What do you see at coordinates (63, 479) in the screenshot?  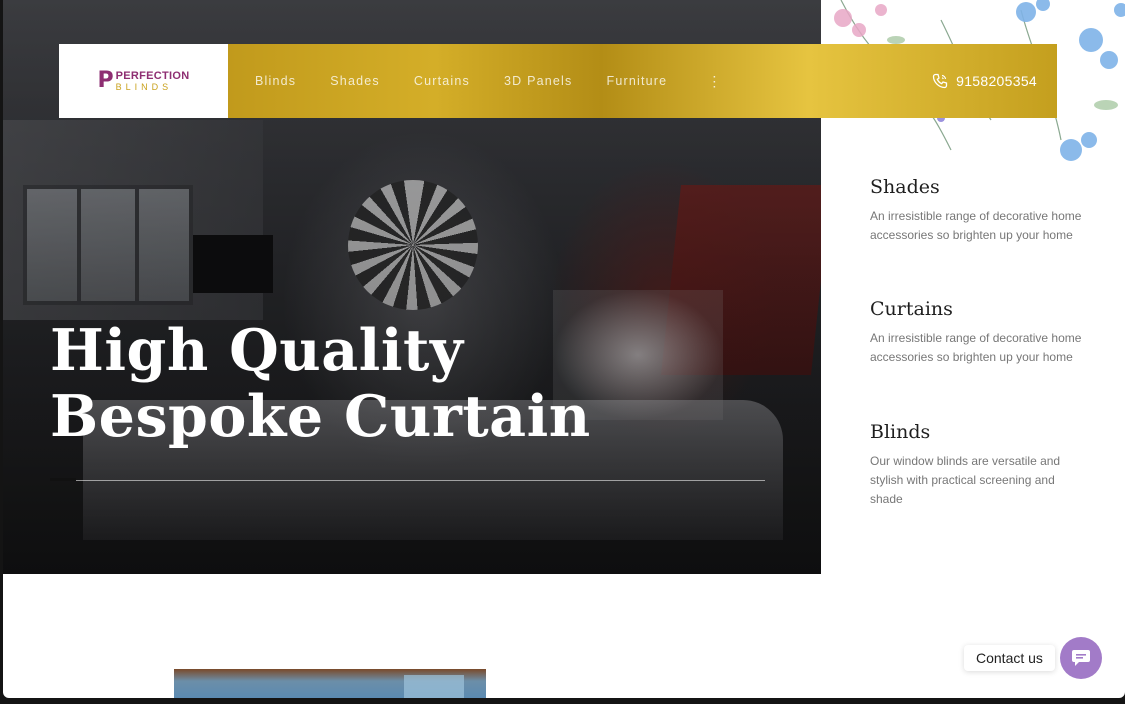 I see `hero-divider-accent` at bounding box center [63, 479].